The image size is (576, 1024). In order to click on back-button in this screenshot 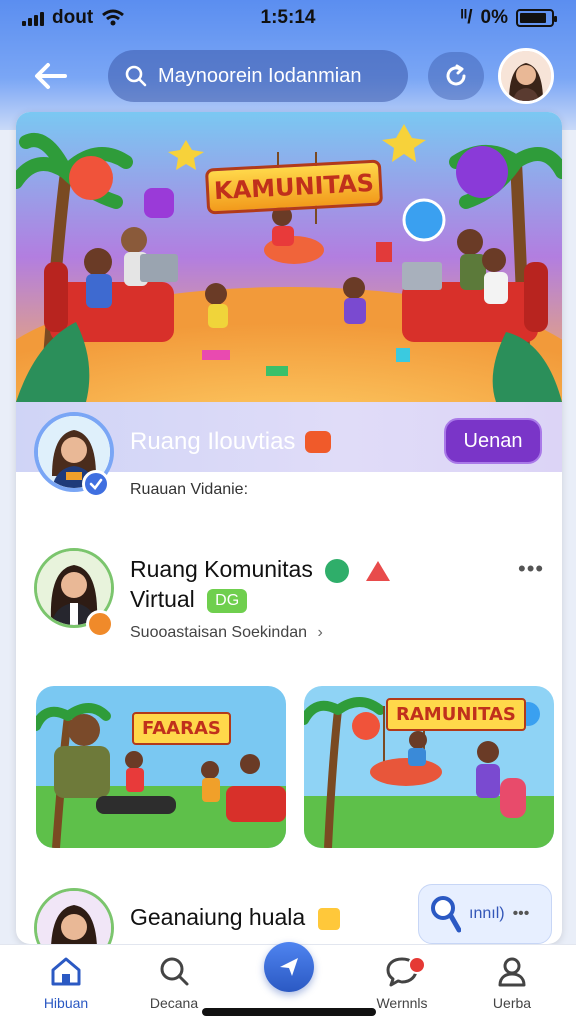, I will do `click(50, 76)`.